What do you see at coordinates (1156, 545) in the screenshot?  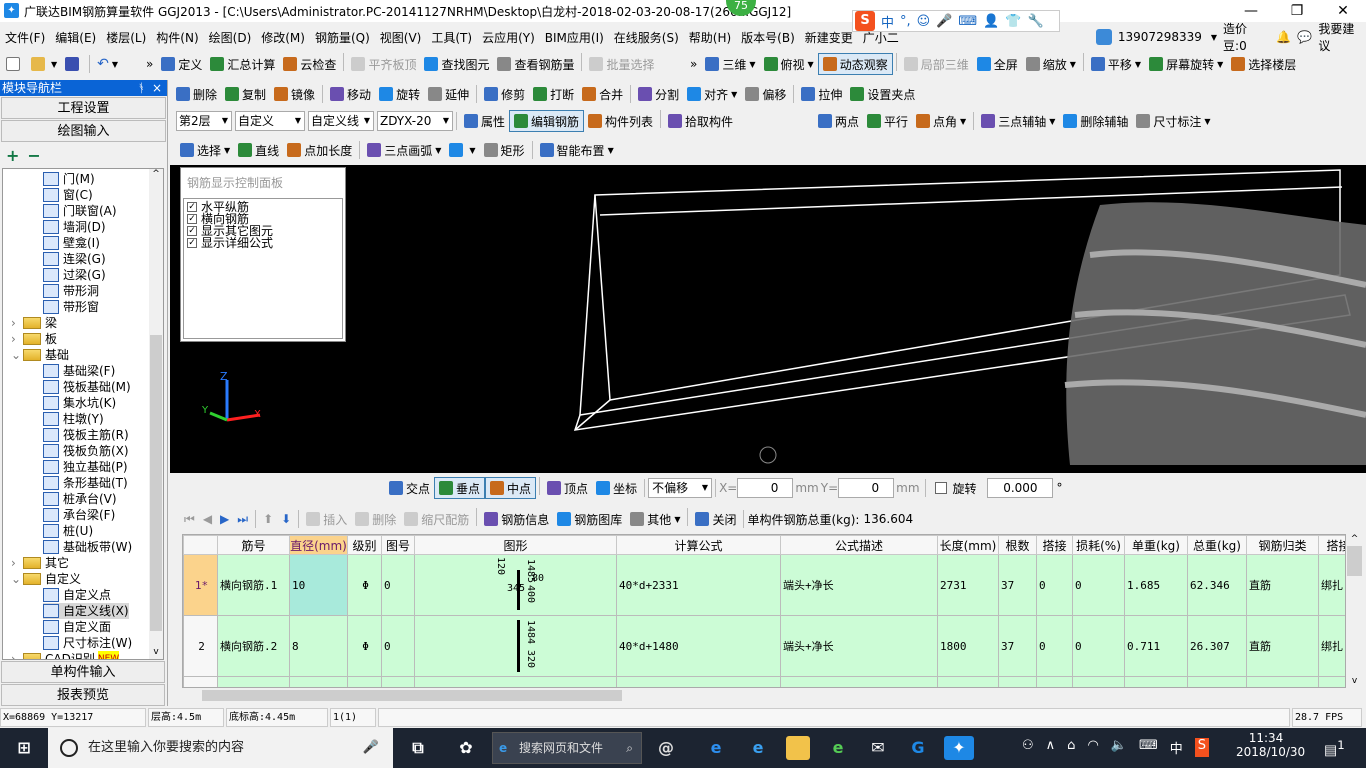 I see `column-header: 单重(kg)` at bounding box center [1156, 545].